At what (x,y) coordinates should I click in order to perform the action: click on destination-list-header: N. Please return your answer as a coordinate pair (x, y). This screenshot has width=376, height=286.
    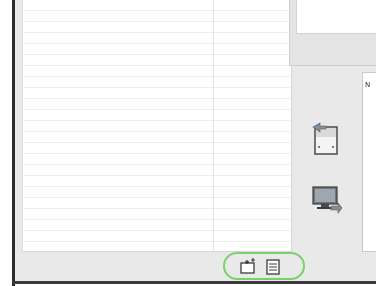
    Looking at the image, I should click on (368, 85).